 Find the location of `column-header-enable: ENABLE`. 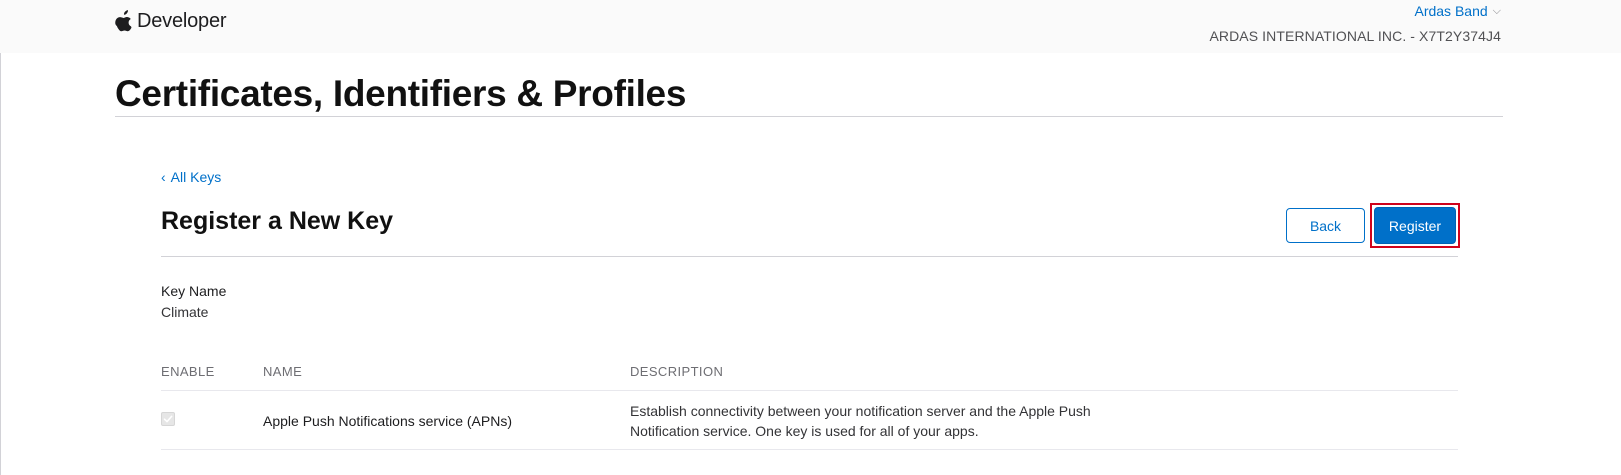

column-header-enable: ENABLE is located at coordinates (188, 371).